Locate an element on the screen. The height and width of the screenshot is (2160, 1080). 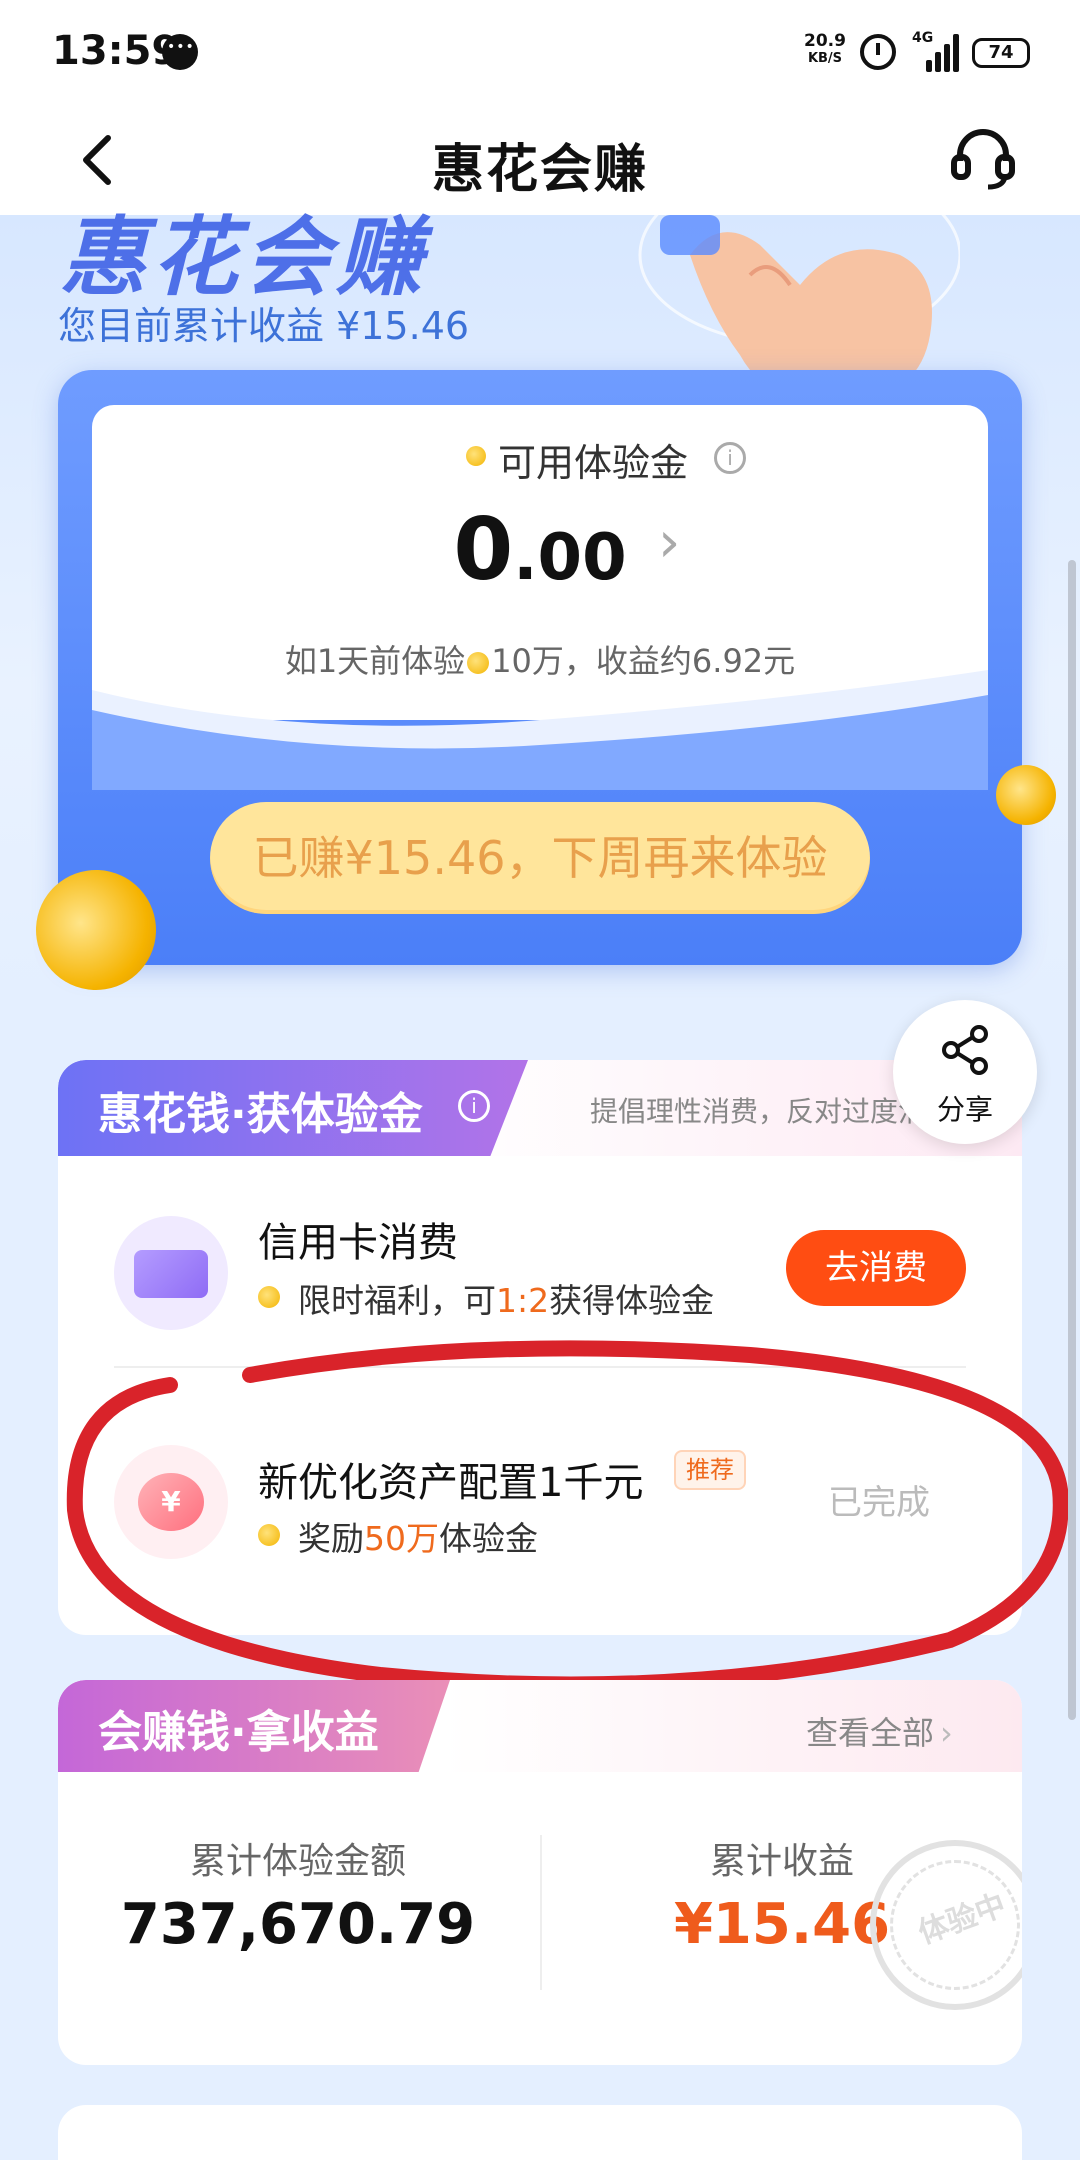
scrollbar is located at coordinates (1072, 1140).